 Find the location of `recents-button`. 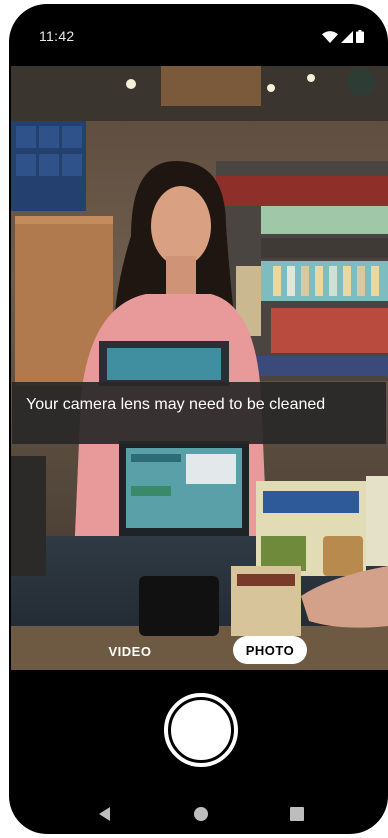

recents-button is located at coordinates (297, 814).